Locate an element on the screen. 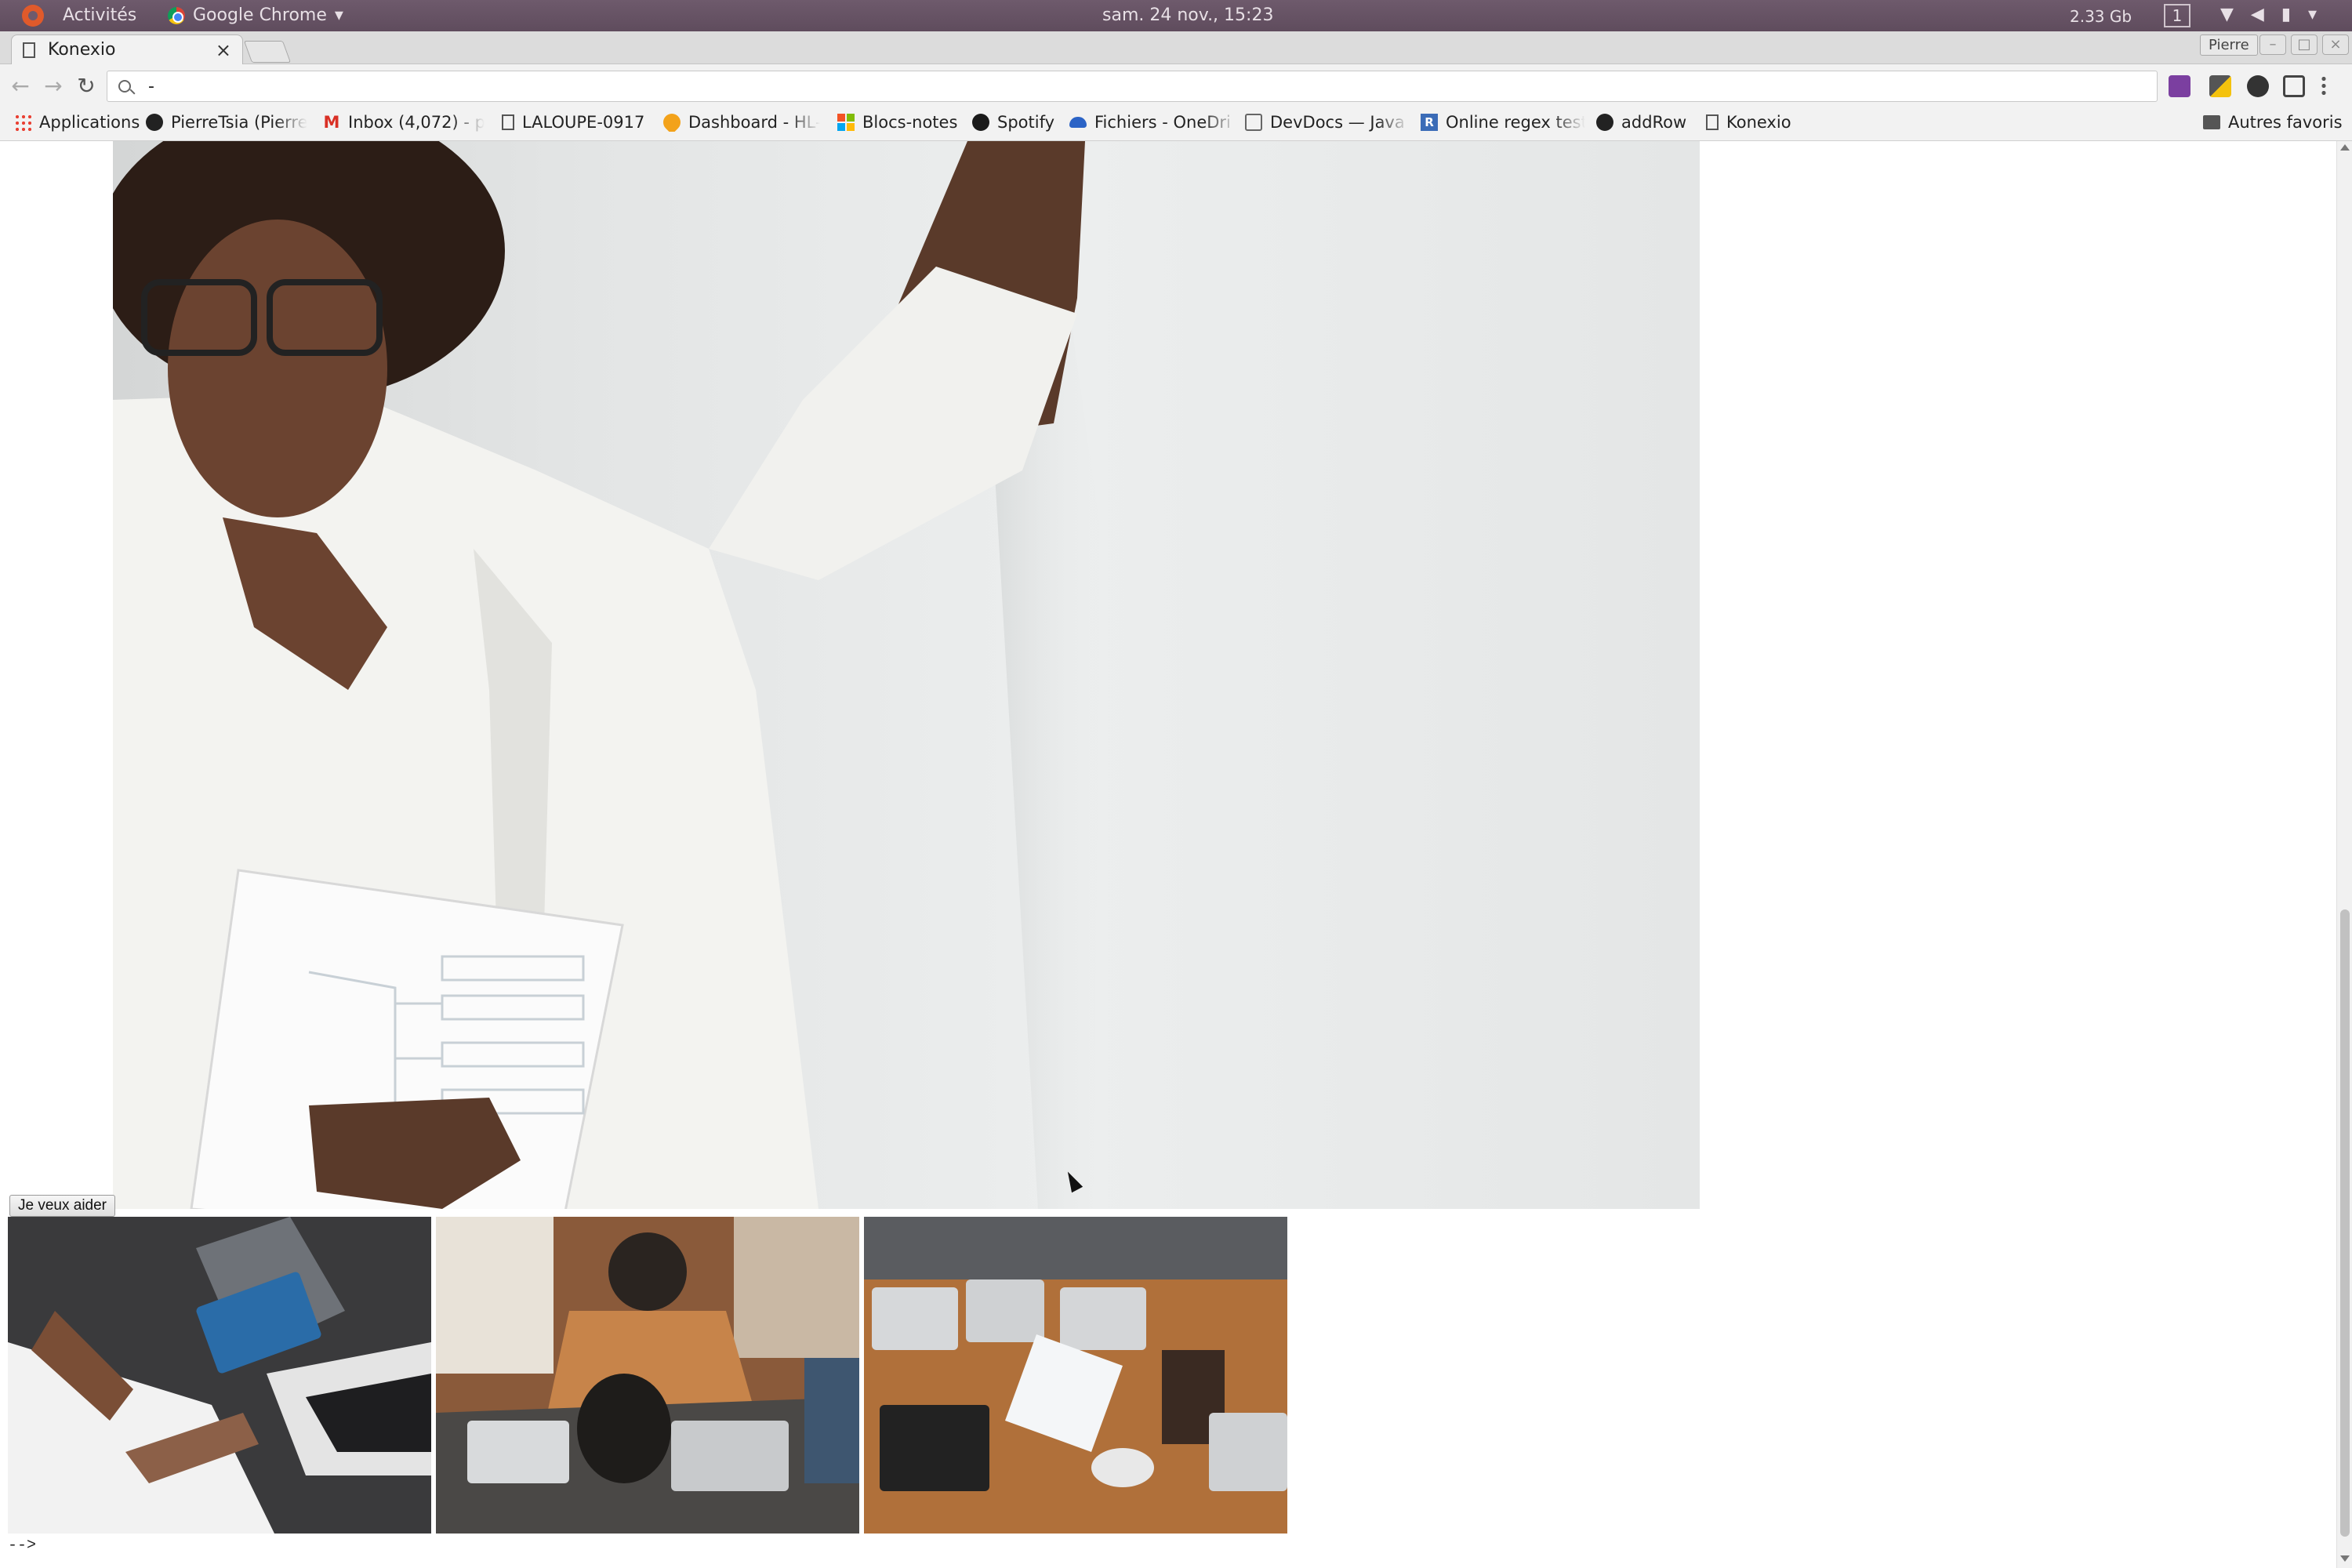  spotify-icon is located at coordinates (980, 122).